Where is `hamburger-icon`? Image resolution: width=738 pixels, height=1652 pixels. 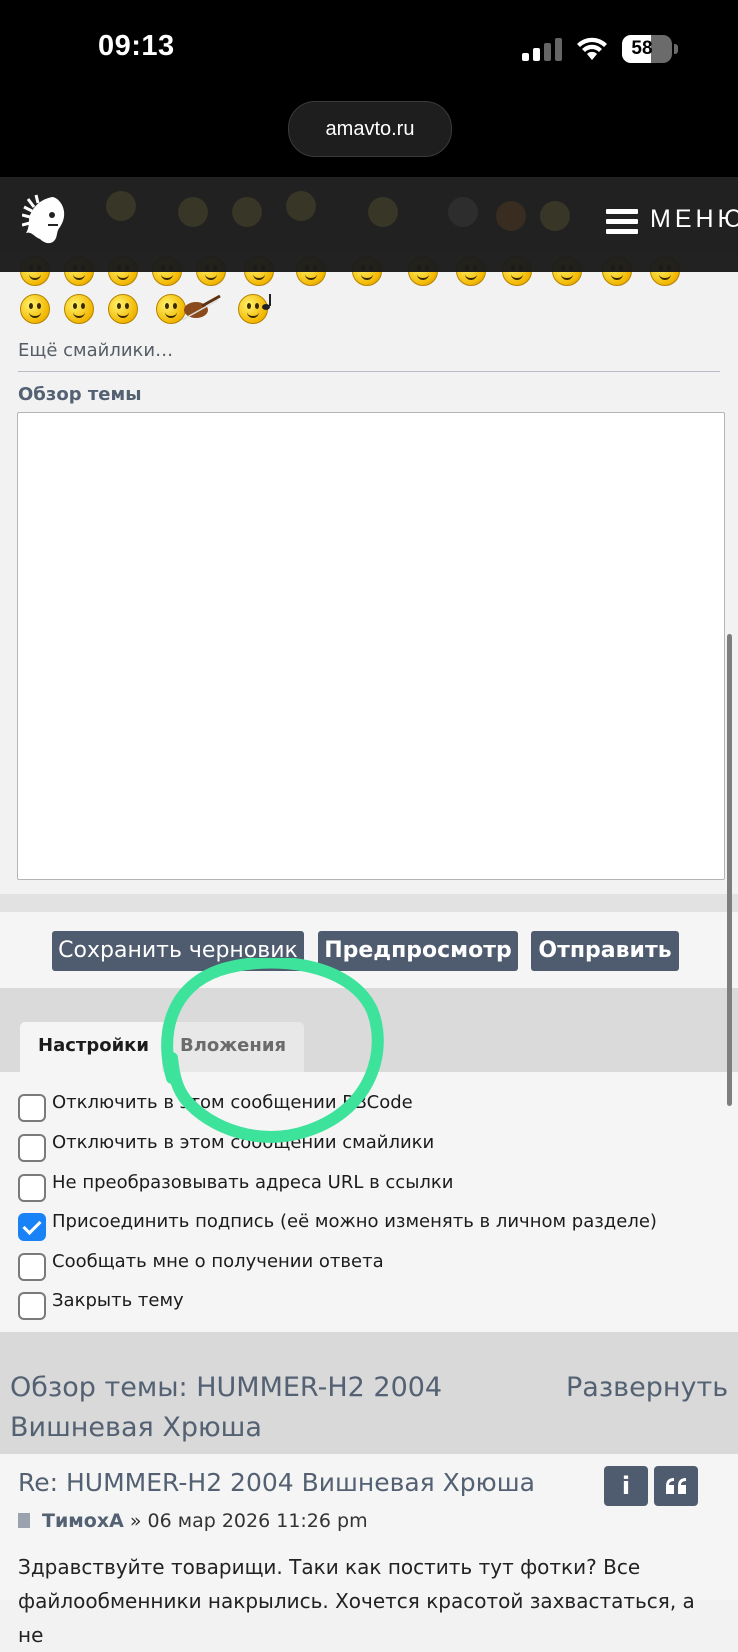 hamburger-icon is located at coordinates (622, 224).